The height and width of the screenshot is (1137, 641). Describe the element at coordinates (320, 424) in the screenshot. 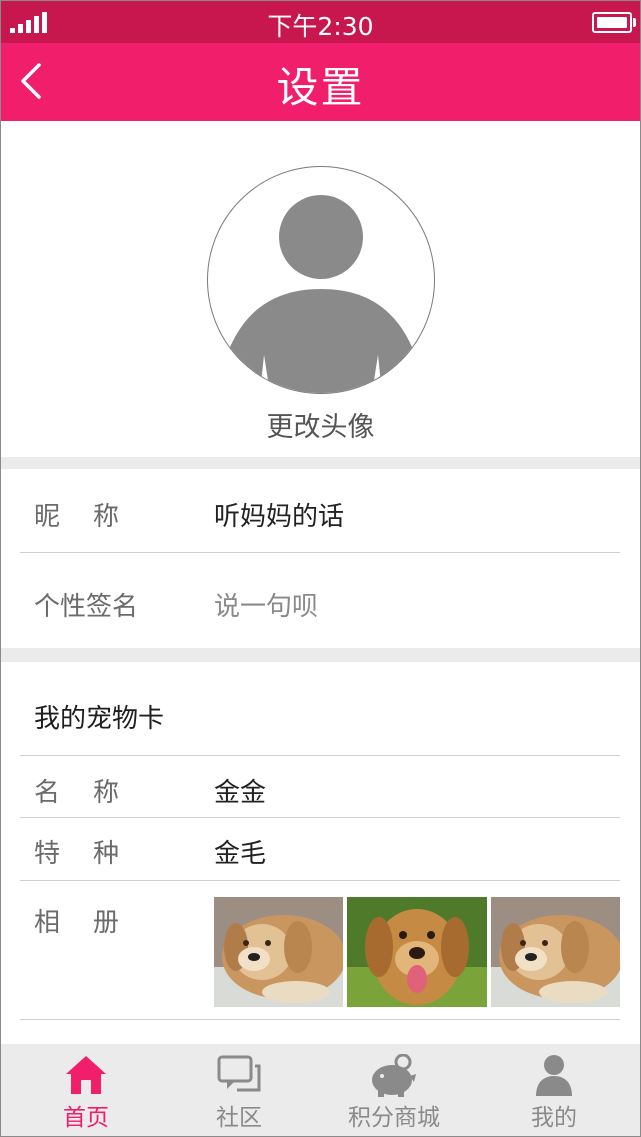

I see `change-avatar-link: 更改头像` at that location.